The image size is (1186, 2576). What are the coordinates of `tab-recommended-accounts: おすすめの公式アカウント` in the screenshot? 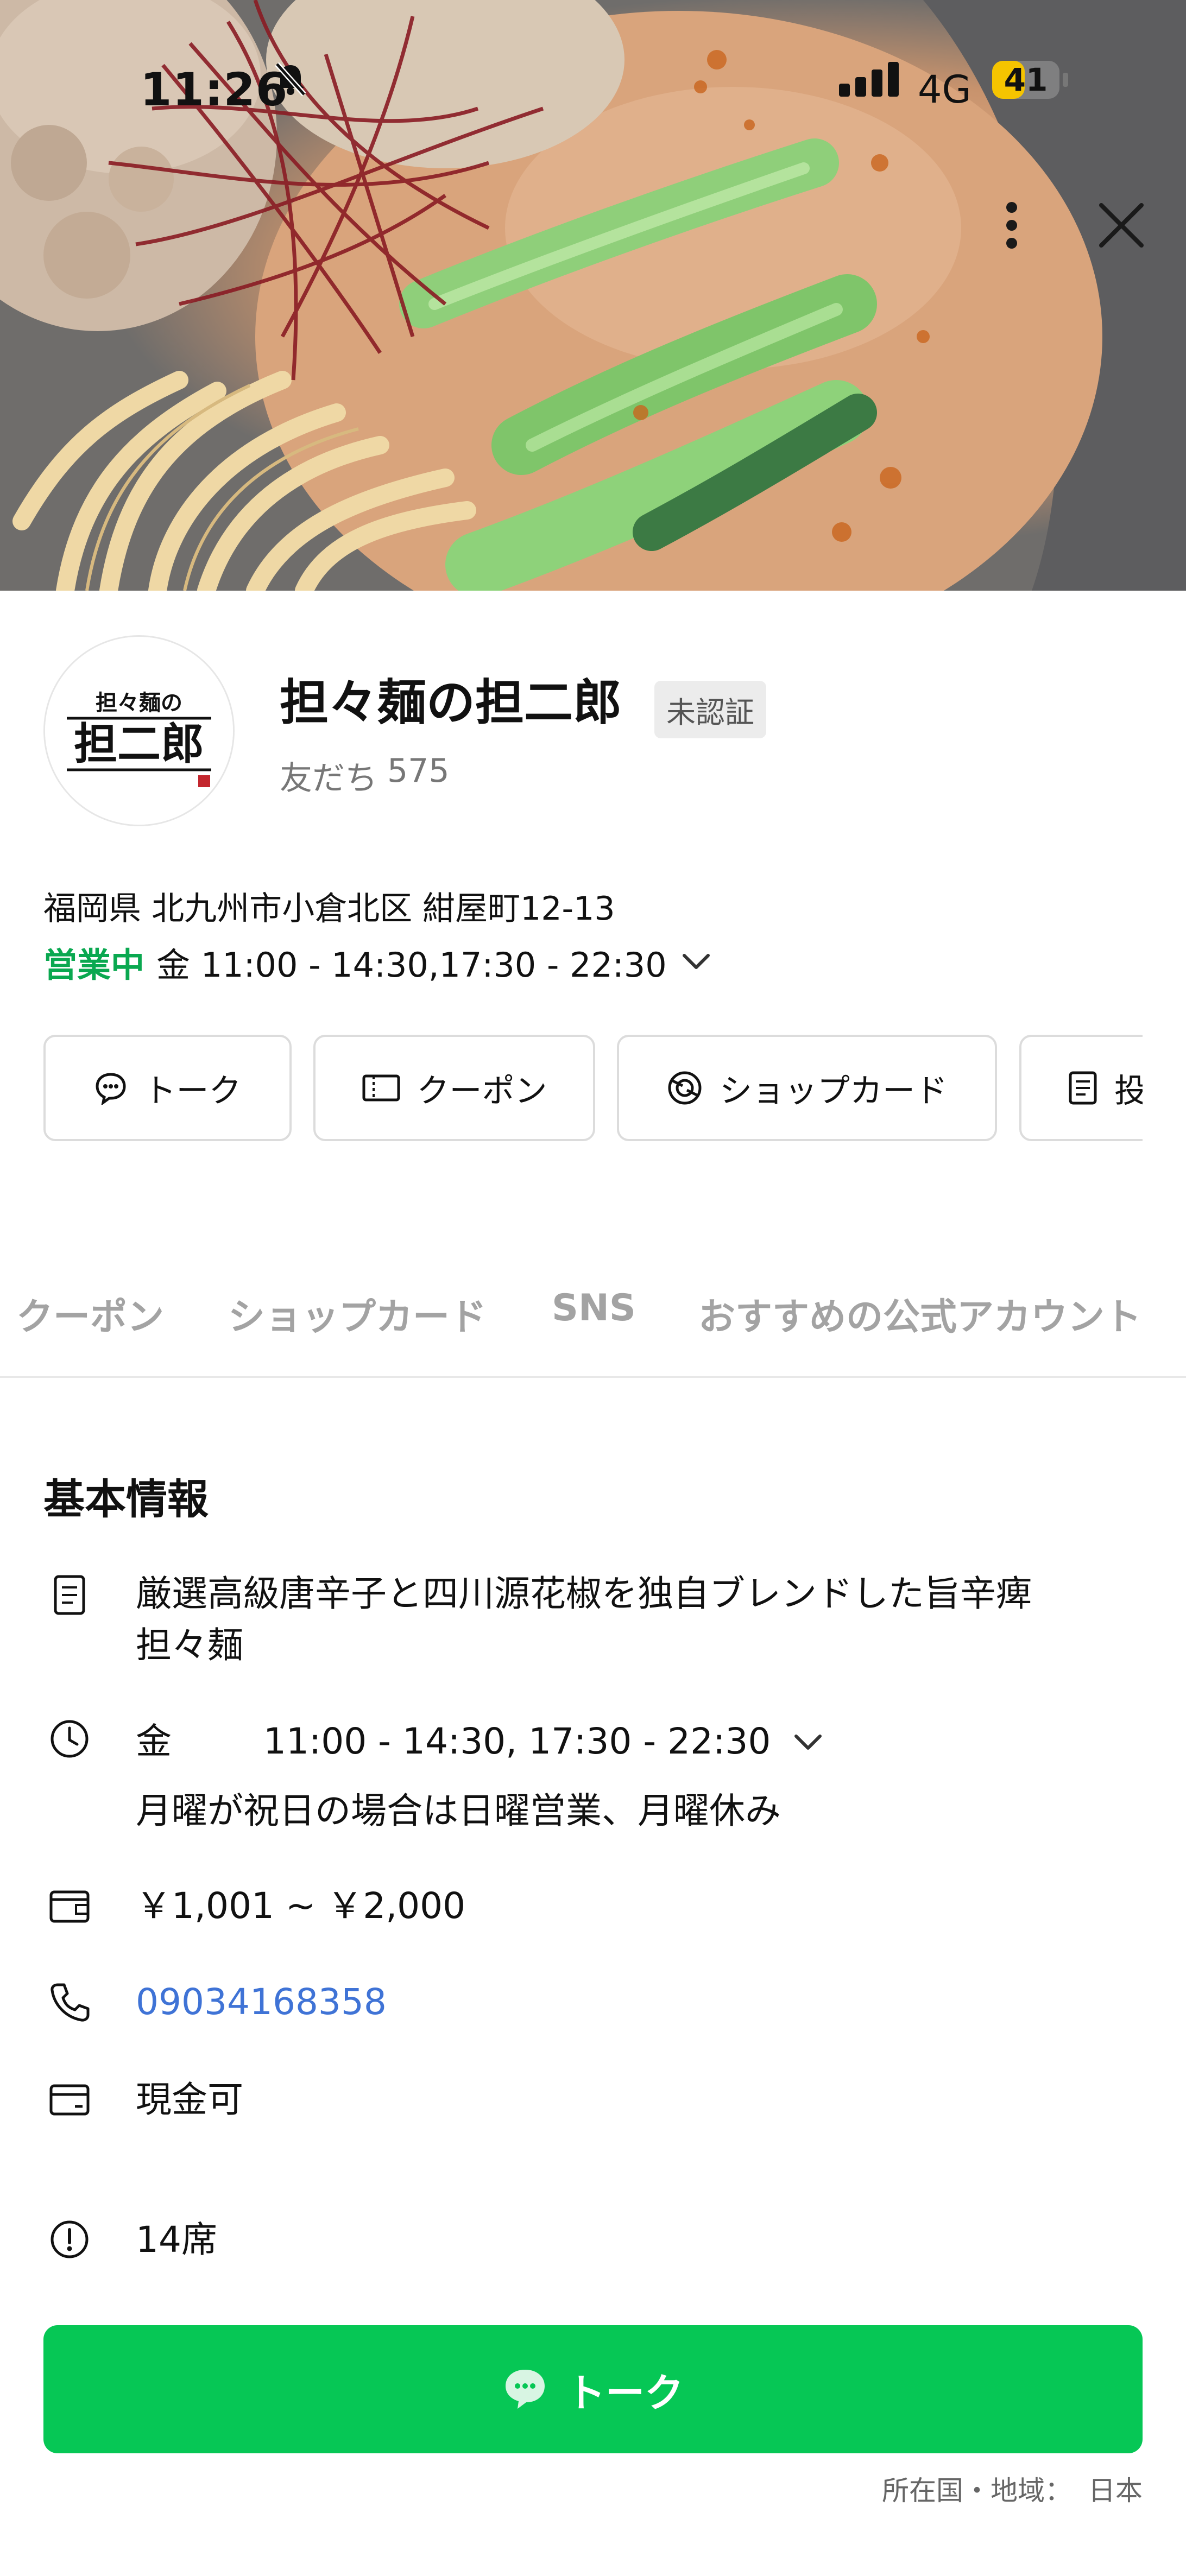 It's located at (919, 1313).